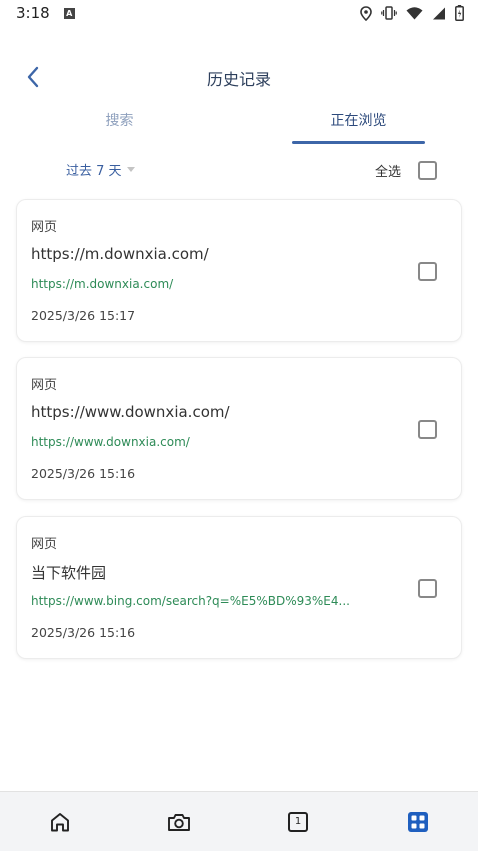 This screenshot has width=478, height=851. Describe the element at coordinates (69, 573) in the screenshot. I see `history-item-title: 当下软件园` at that location.